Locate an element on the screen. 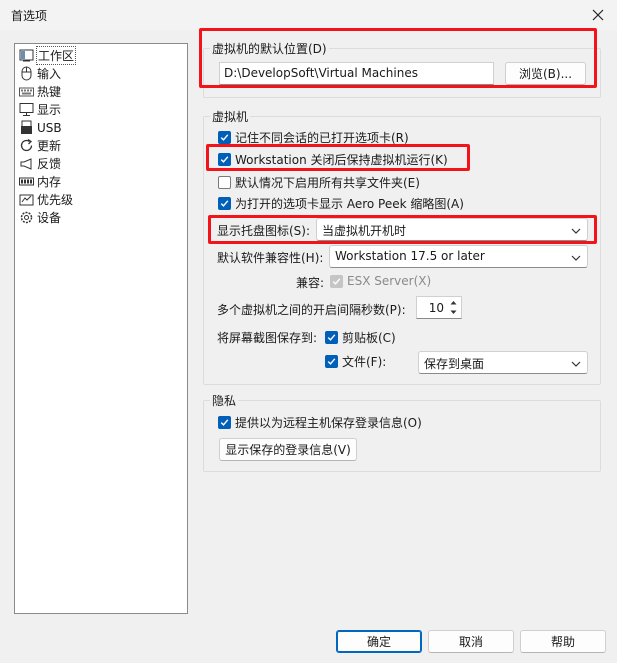  compat-with-label: 兼容: is located at coordinates (310, 283).